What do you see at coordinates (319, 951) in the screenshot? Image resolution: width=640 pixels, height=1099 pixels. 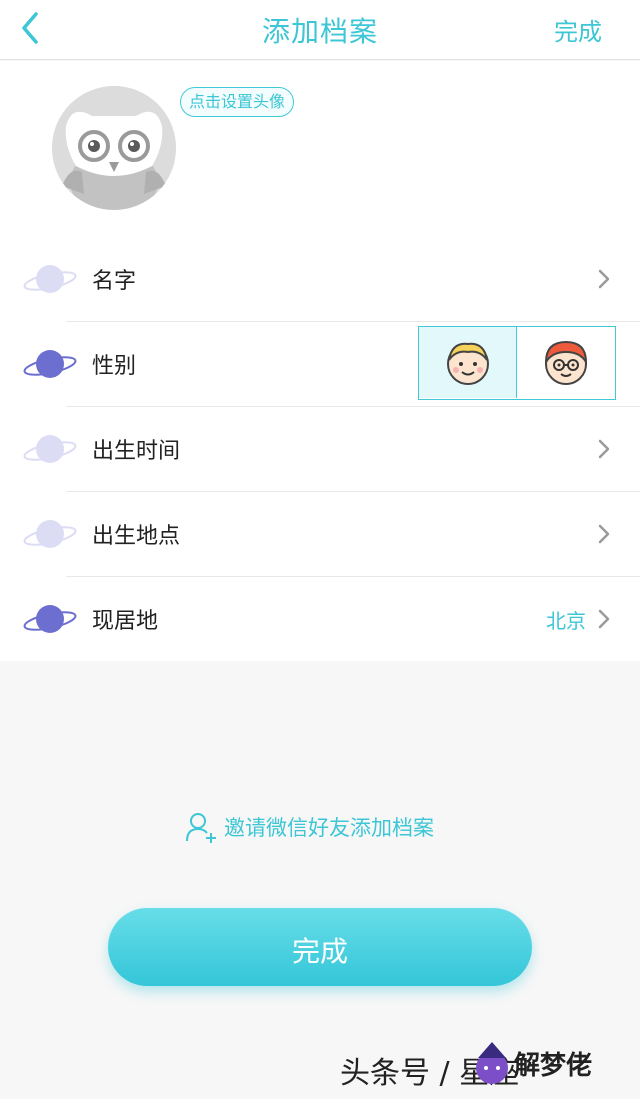 I see `submit-button-label: 完成` at bounding box center [319, 951].